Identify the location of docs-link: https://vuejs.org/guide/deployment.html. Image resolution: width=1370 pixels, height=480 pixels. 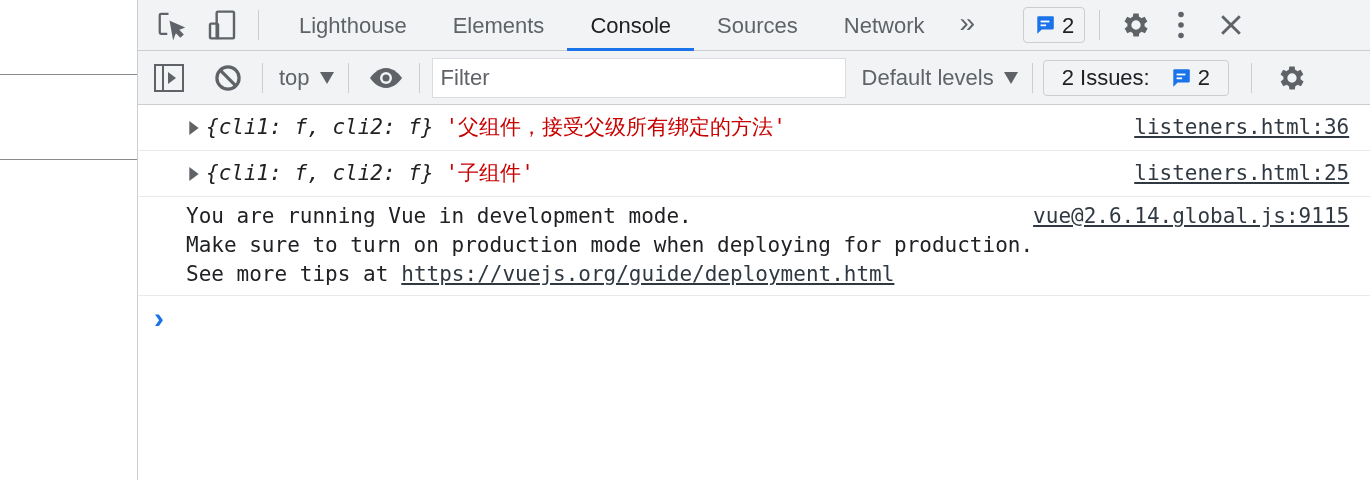
(648, 274).